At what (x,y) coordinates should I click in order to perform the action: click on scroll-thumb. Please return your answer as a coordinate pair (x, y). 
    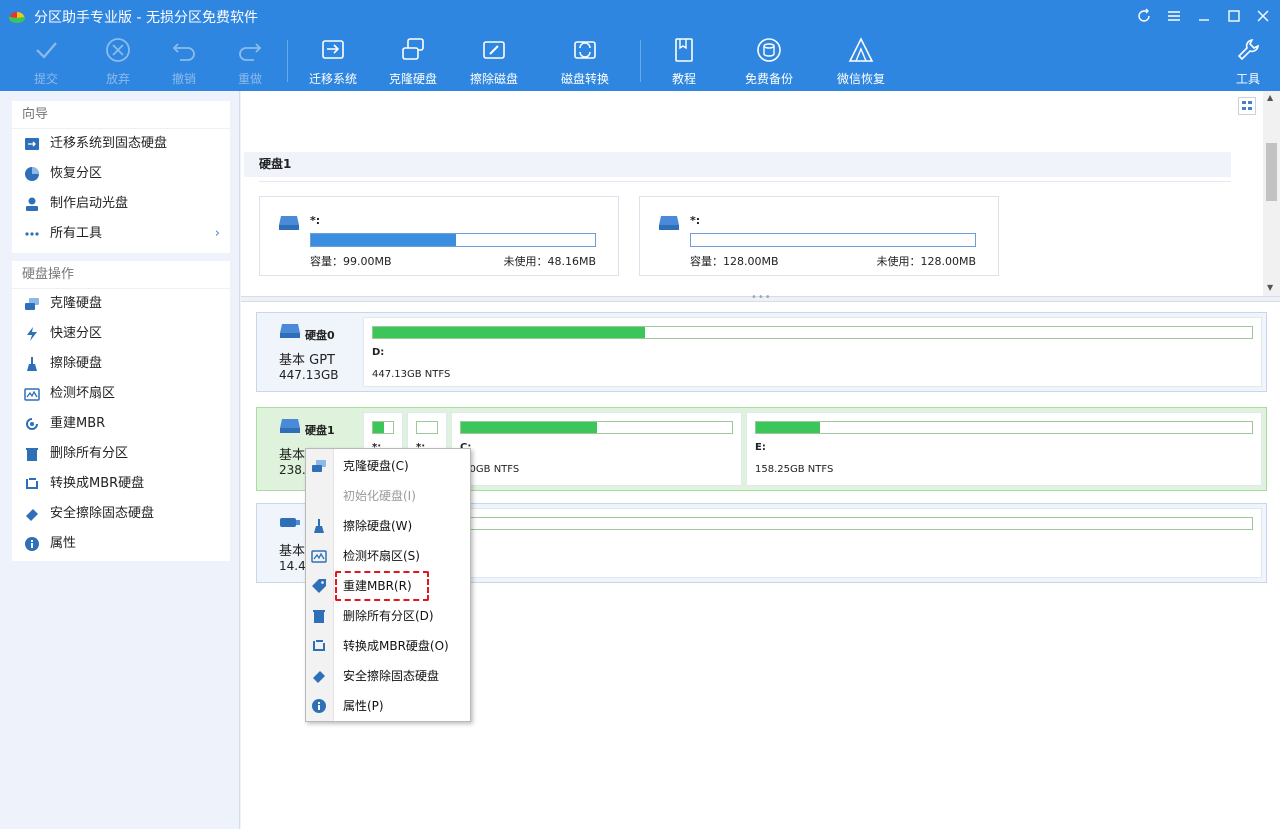
    Looking at the image, I should click on (1271, 172).